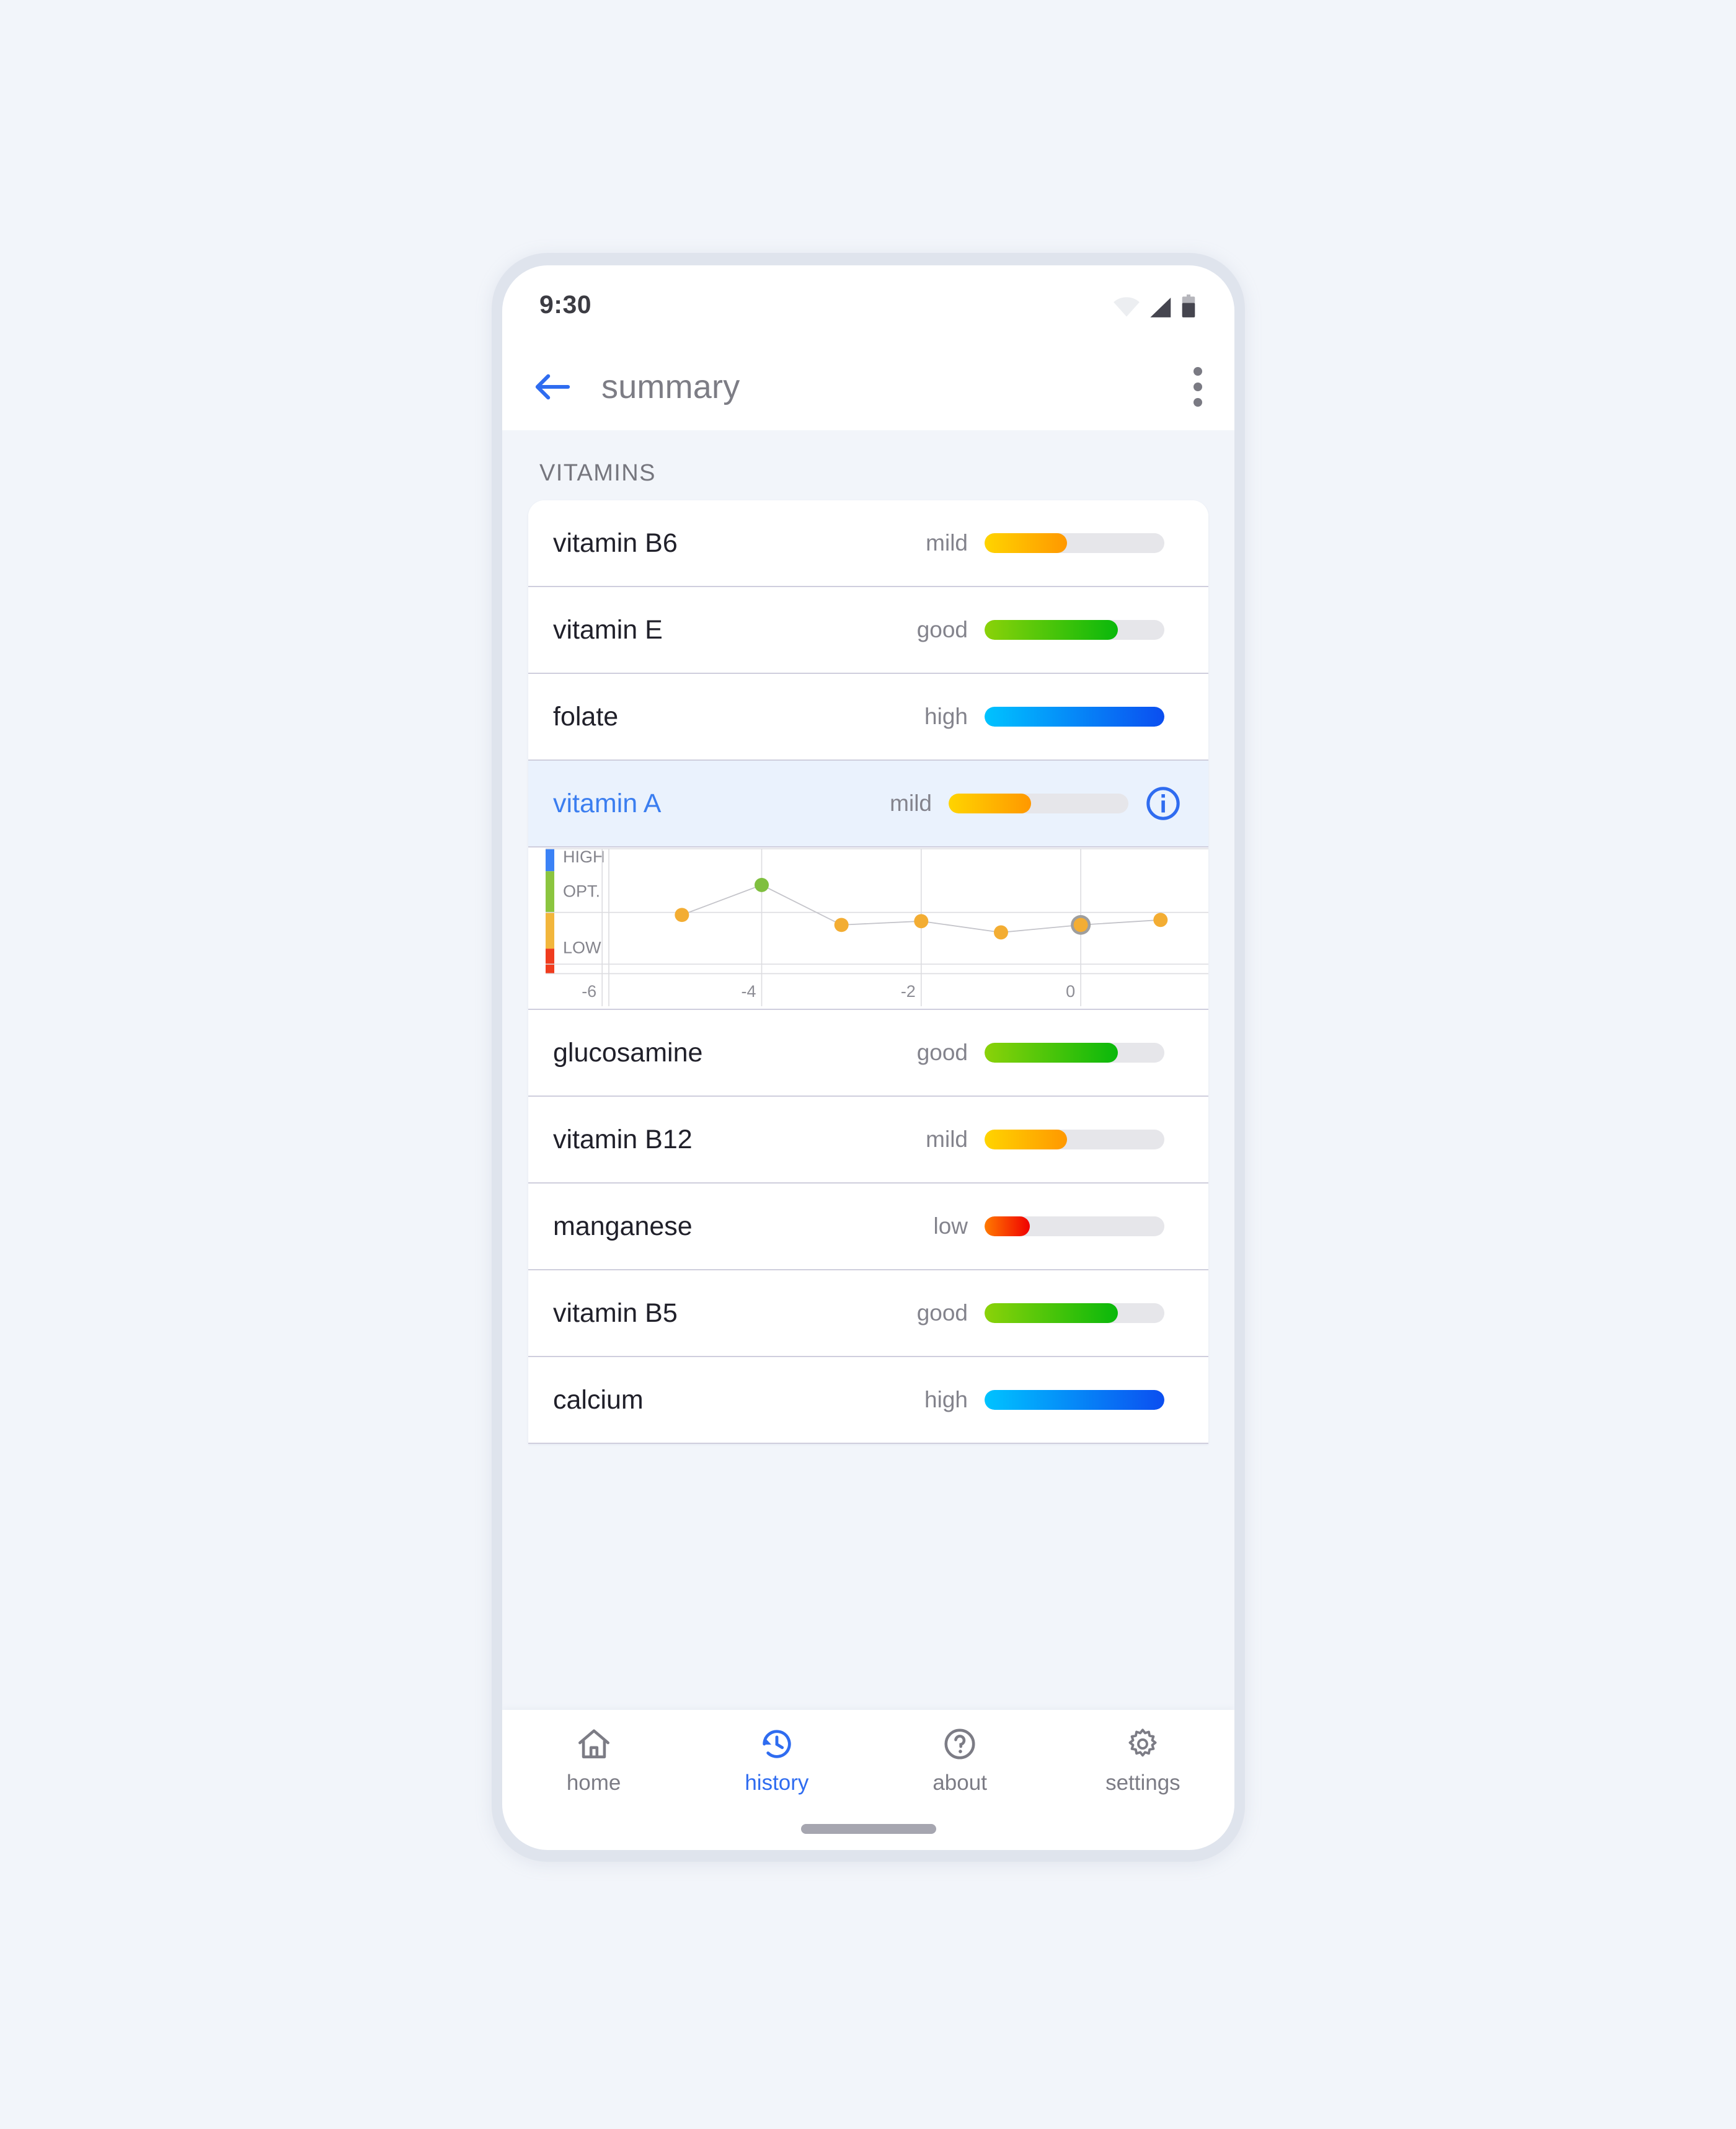 The image size is (1736, 2129). I want to click on history-icon, so click(777, 1744).